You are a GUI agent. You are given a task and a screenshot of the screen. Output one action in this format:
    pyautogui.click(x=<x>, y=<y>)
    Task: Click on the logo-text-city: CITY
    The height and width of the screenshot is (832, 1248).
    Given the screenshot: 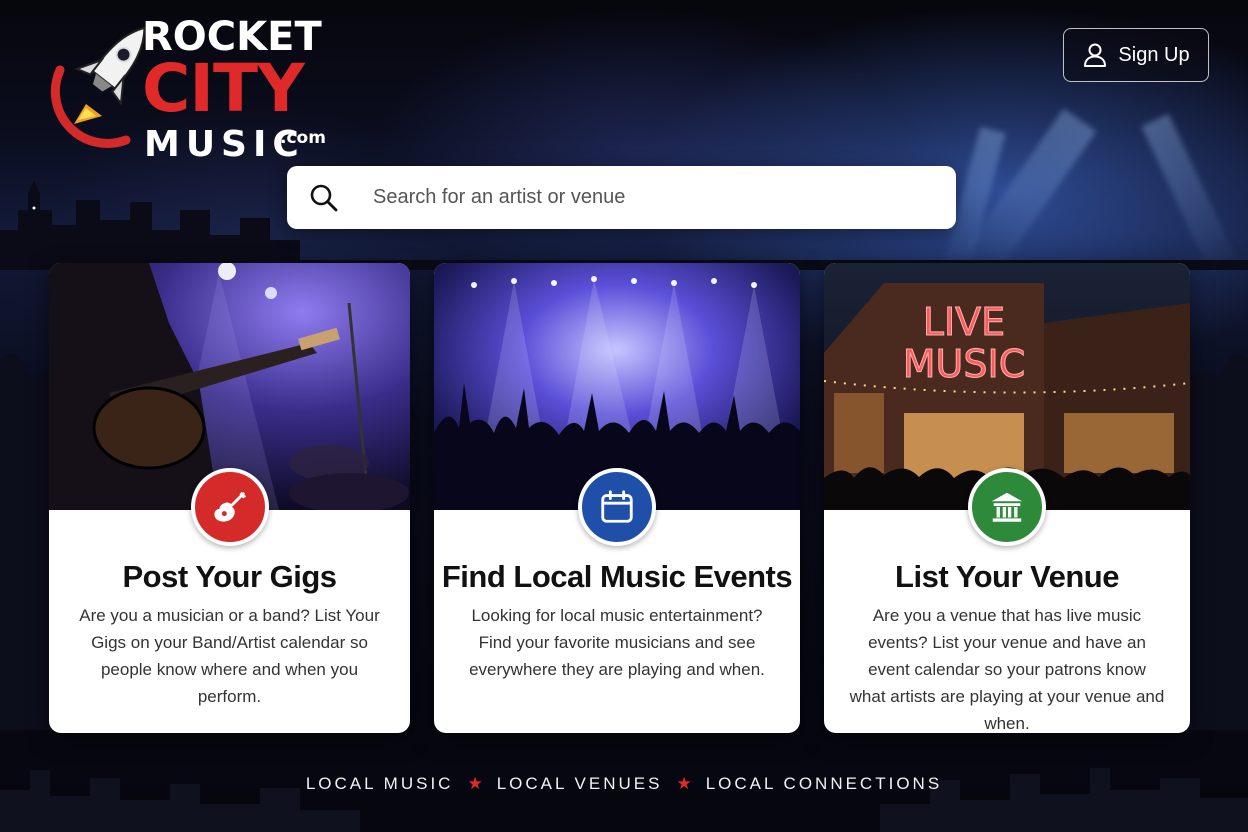 What is the action you would take?
    pyautogui.click(x=223, y=88)
    